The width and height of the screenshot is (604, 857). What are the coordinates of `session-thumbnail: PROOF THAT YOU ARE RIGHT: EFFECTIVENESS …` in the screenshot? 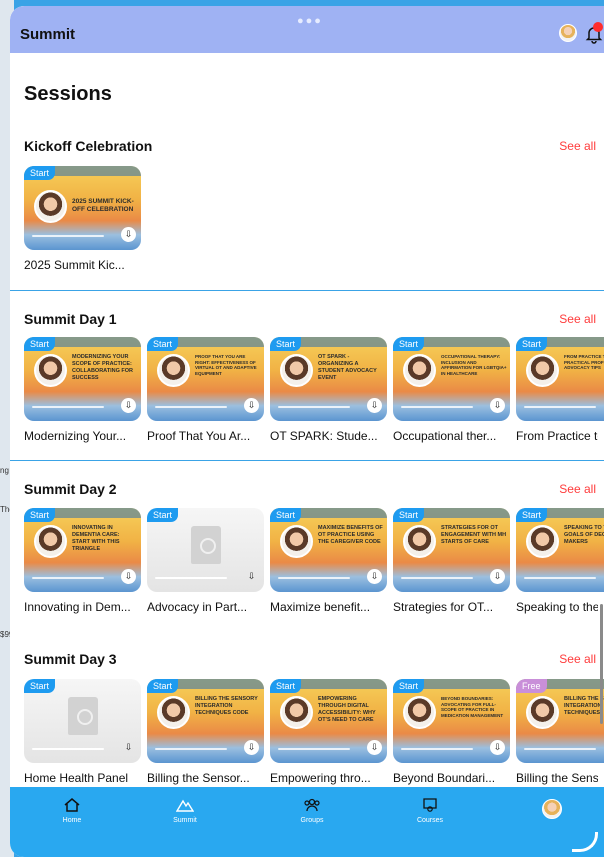 It's located at (205, 379).